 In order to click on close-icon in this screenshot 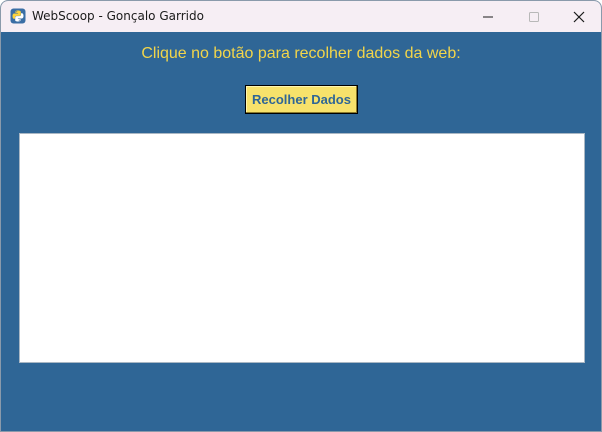, I will do `click(579, 16)`.